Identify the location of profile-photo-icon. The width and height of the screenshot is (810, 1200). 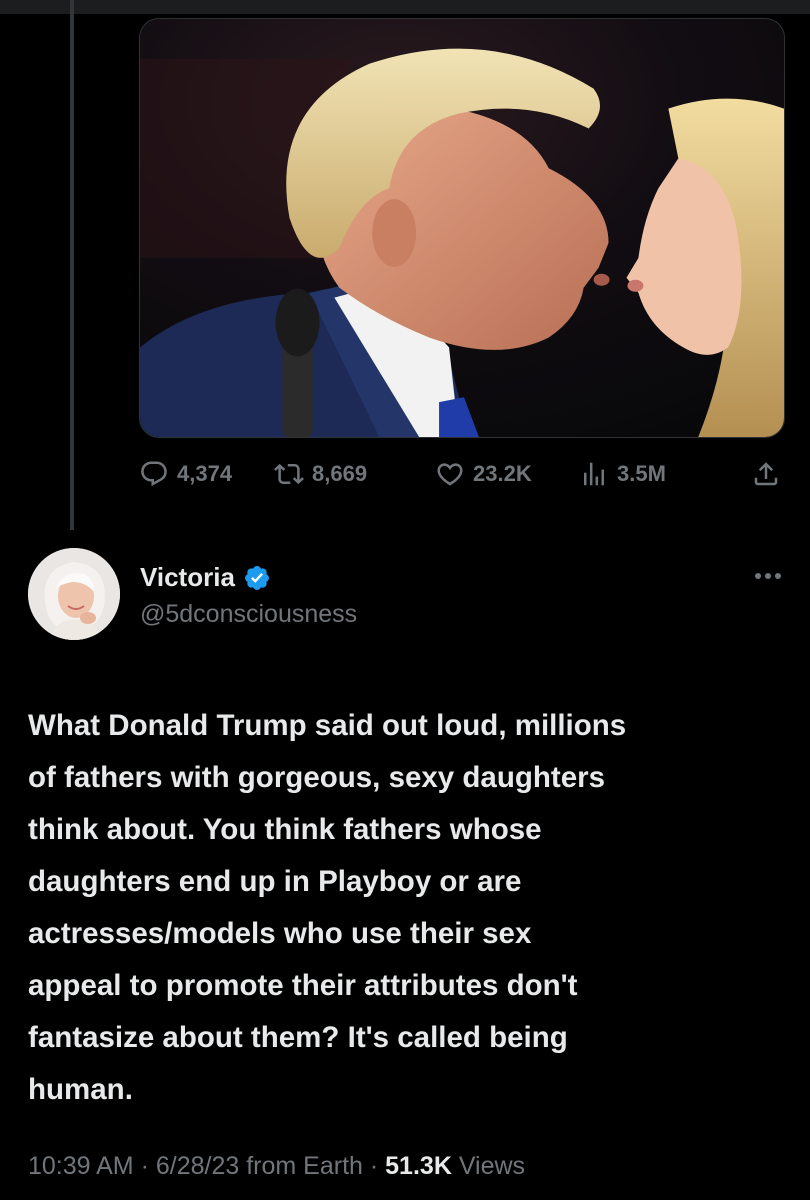
(74, 594).